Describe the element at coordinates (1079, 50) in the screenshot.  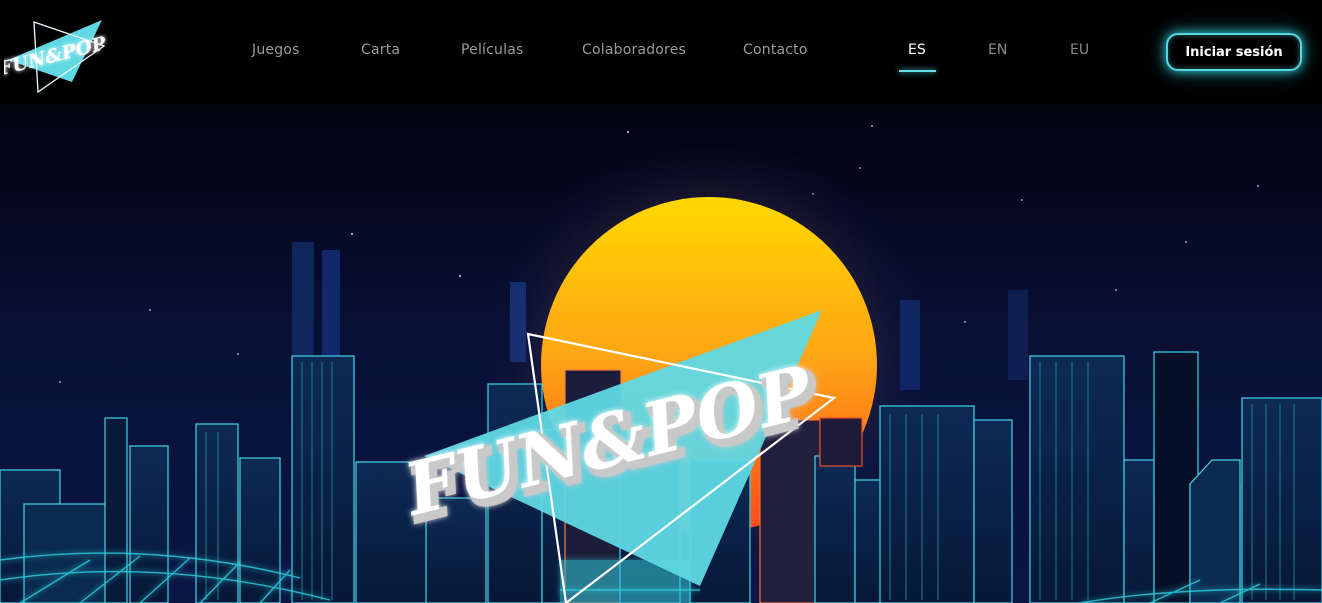
I see `lang-eu: EU` at that location.